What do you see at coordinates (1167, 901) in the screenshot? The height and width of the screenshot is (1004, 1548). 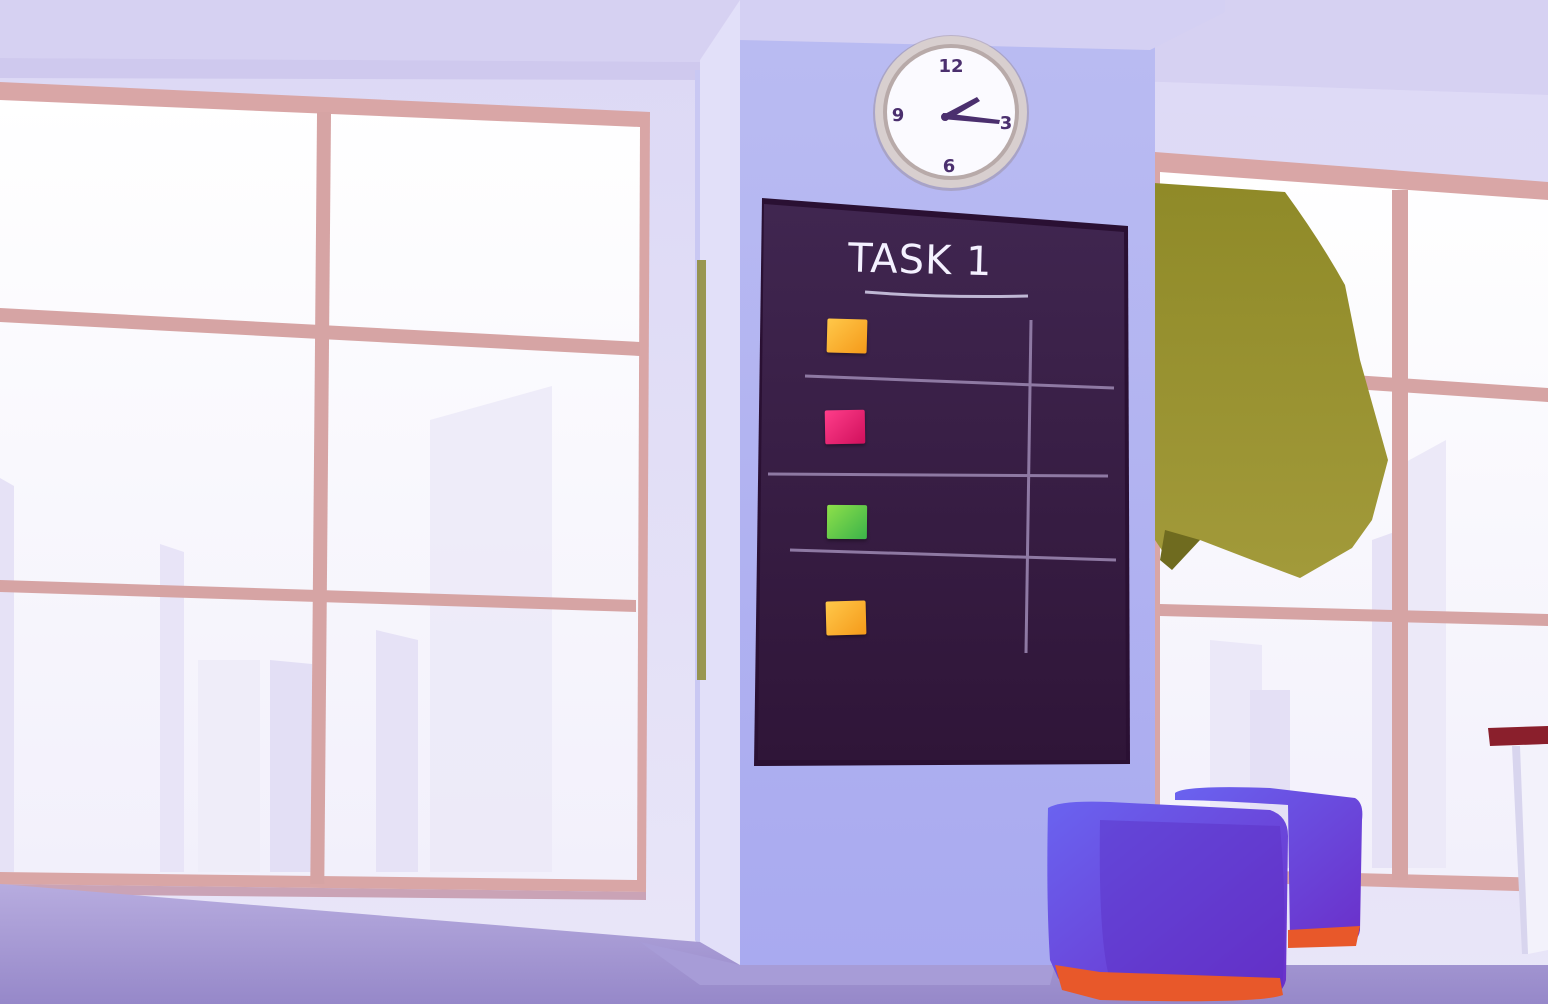 I see `ottoman-front` at bounding box center [1167, 901].